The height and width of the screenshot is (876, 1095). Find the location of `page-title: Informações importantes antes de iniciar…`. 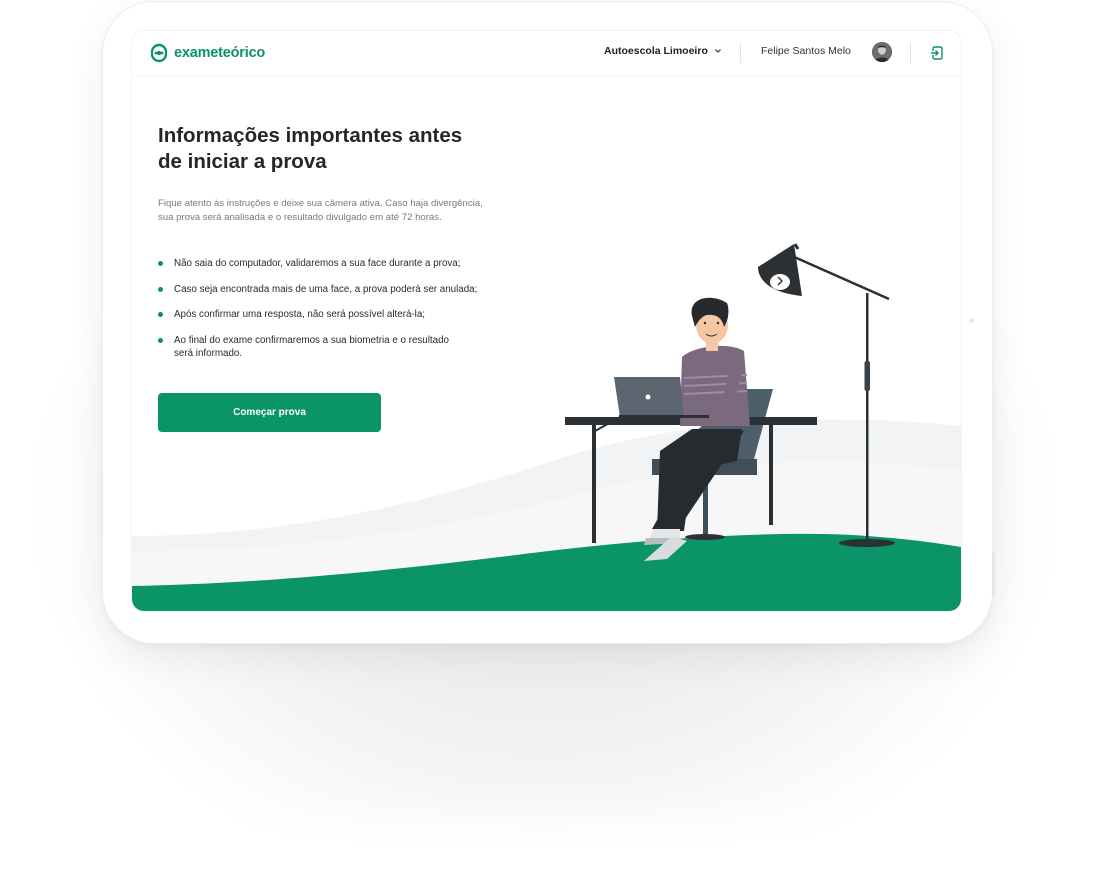

page-title: Informações importantes antes de iniciar… is located at coordinates (310, 148).